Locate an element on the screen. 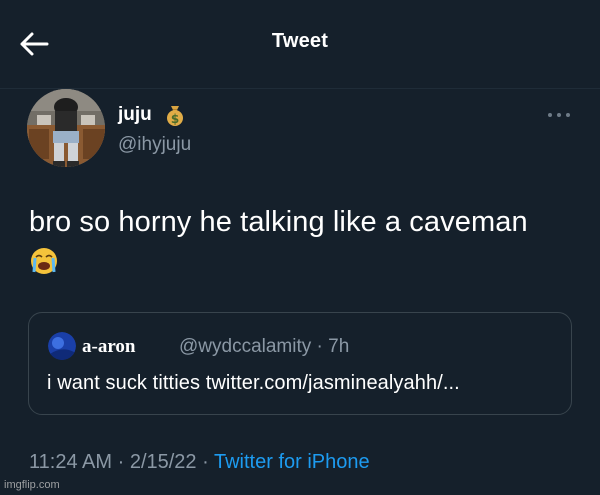  avatar-image is located at coordinates (66, 128).